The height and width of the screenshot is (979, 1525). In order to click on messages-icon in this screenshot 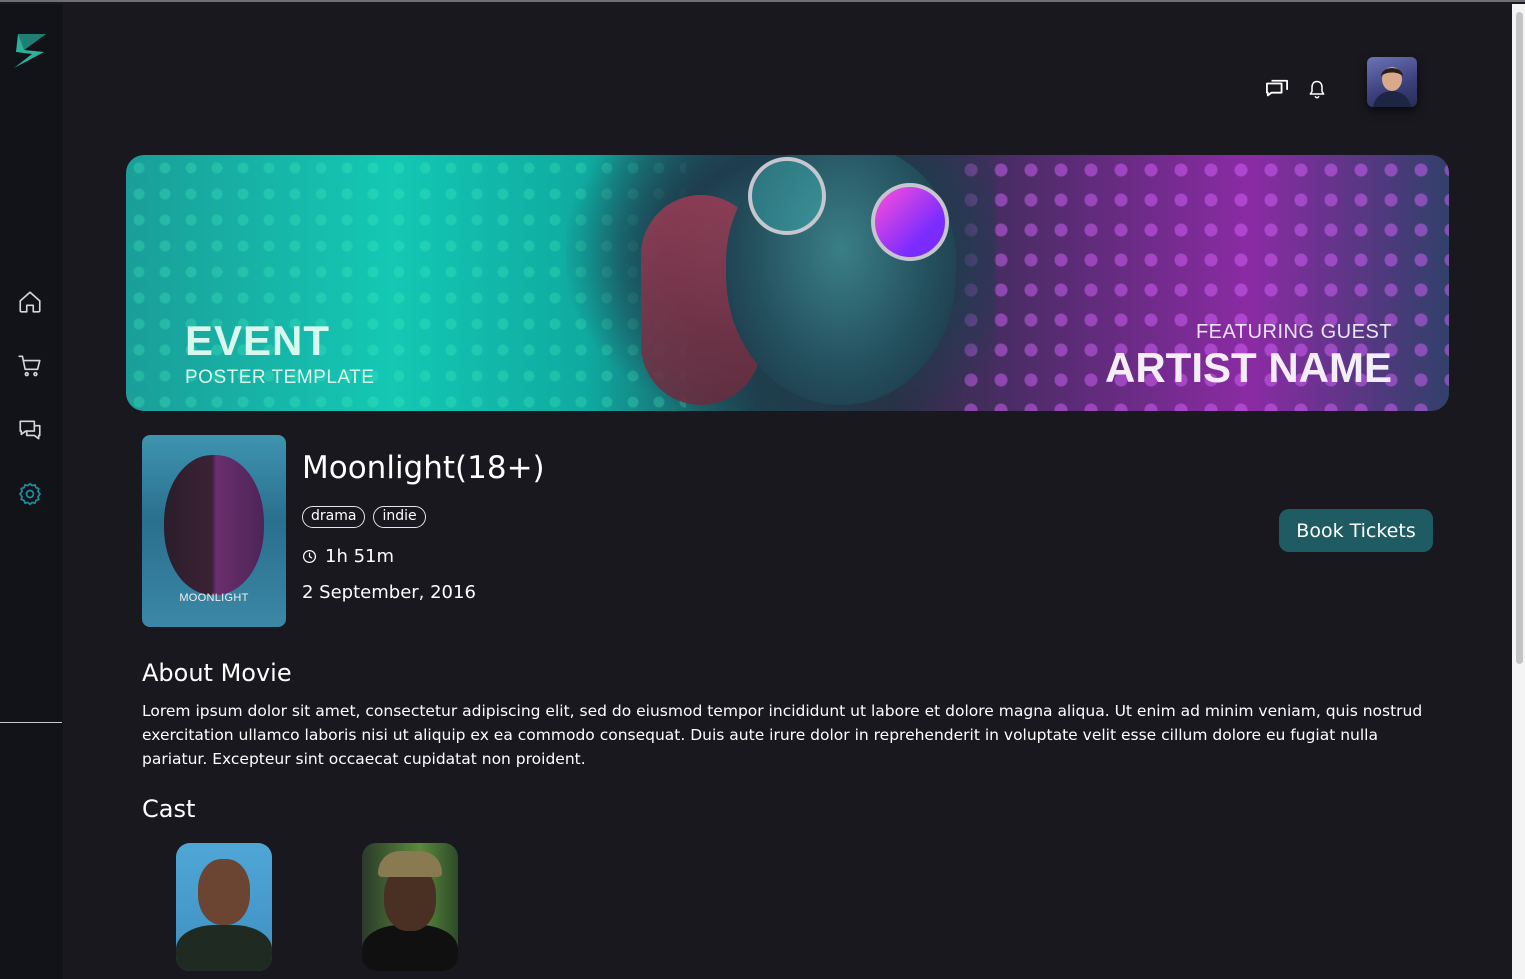, I will do `click(1277, 88)`.